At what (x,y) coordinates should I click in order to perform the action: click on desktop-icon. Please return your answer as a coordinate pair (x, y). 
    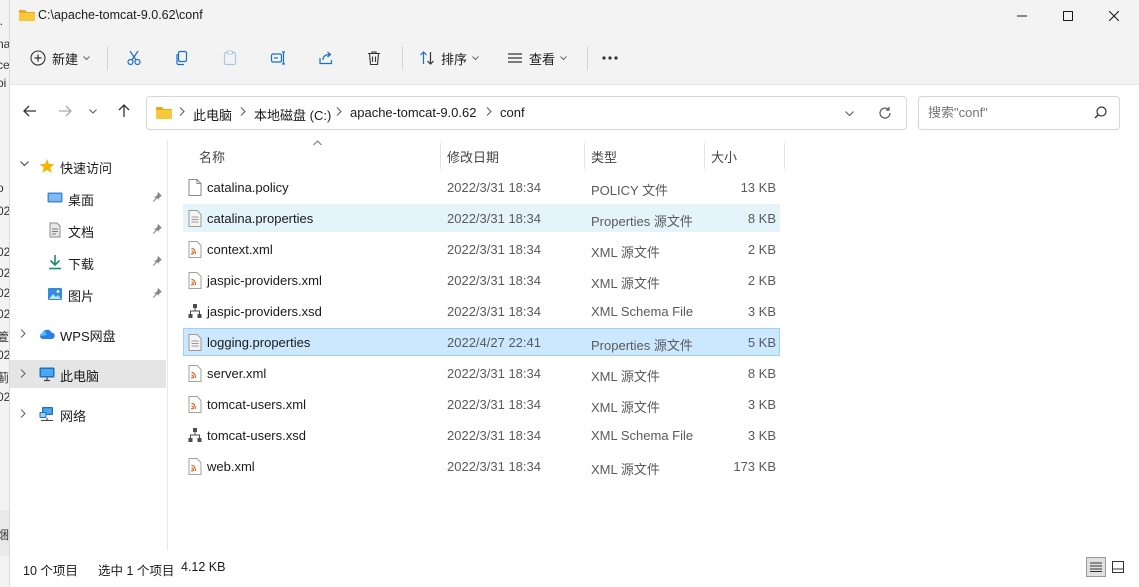
    Looking at the image, I should click on (55, 197).